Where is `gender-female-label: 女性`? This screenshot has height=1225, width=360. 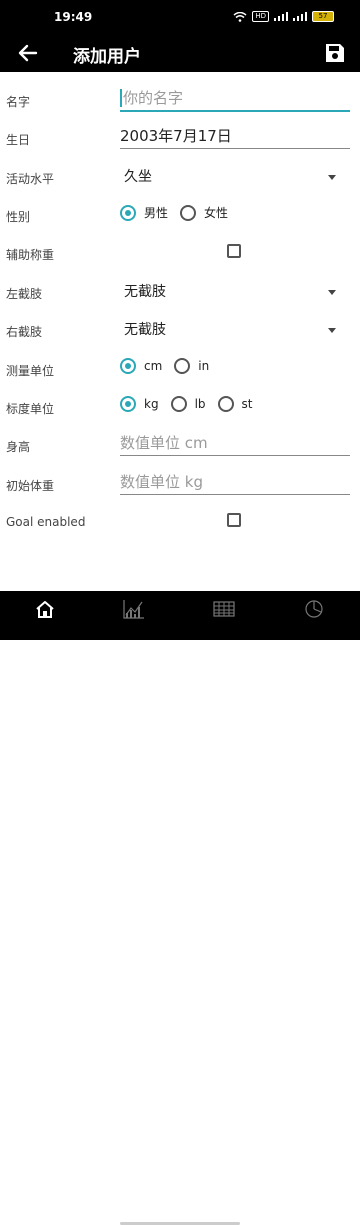 gender-female-label: 女性 is located at coordinates (216, 213).